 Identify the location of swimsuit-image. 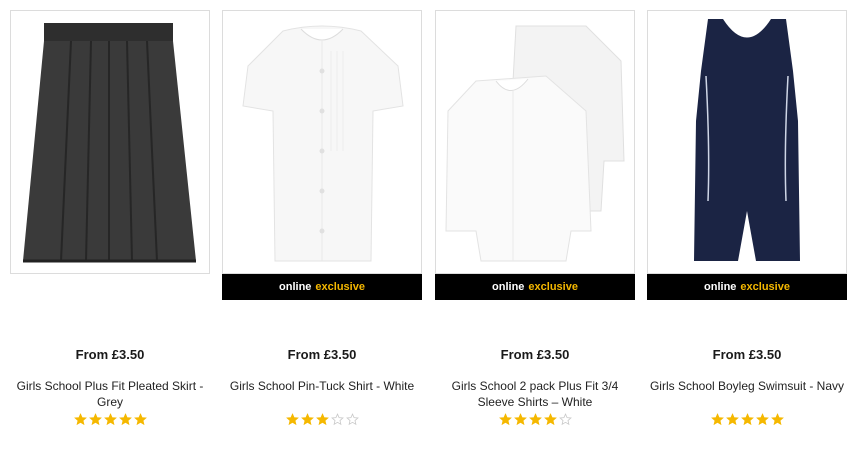
(747, 140).